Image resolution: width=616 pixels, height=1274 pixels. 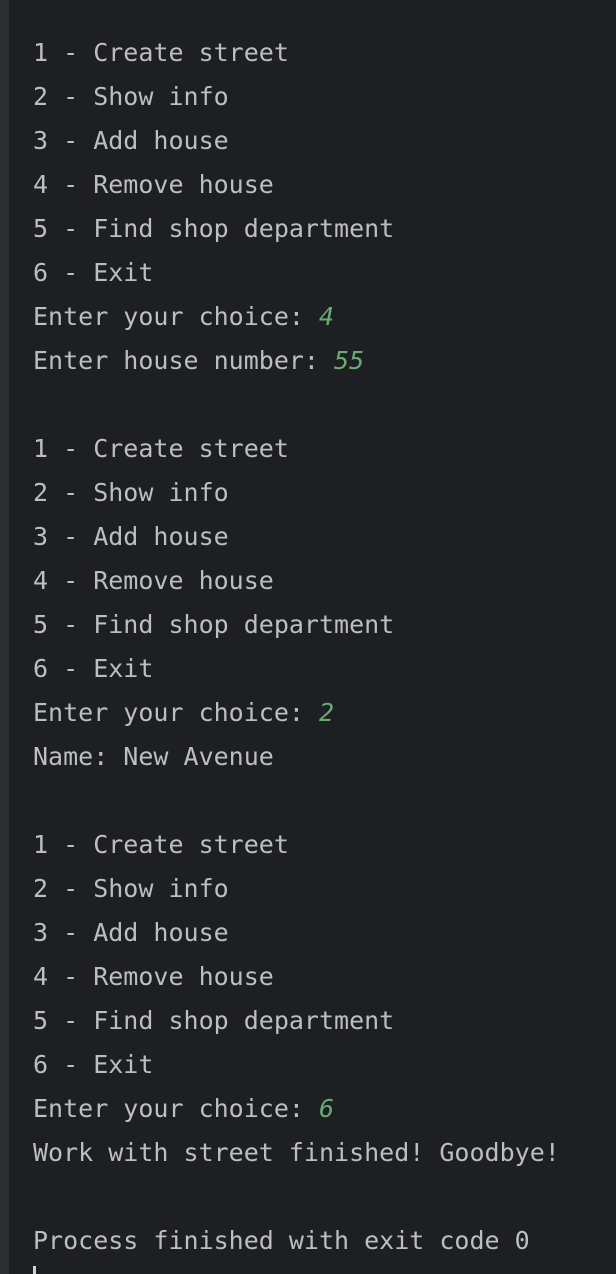 I want to click on console-line: Name: New Avenue, so click(x=324, y=757).